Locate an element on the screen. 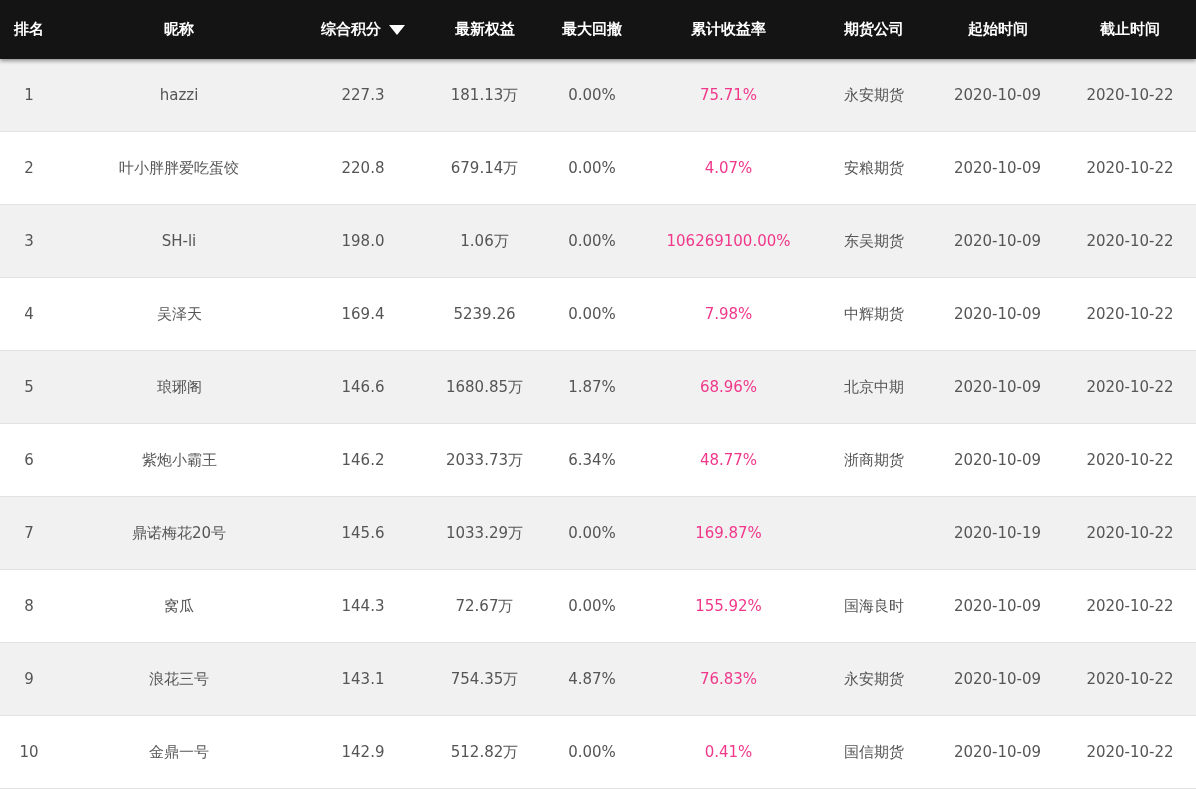 The height and width of the screenshot is (789, 1196). table-cell-text: 512.82万 is located at coordinates (484, 752).